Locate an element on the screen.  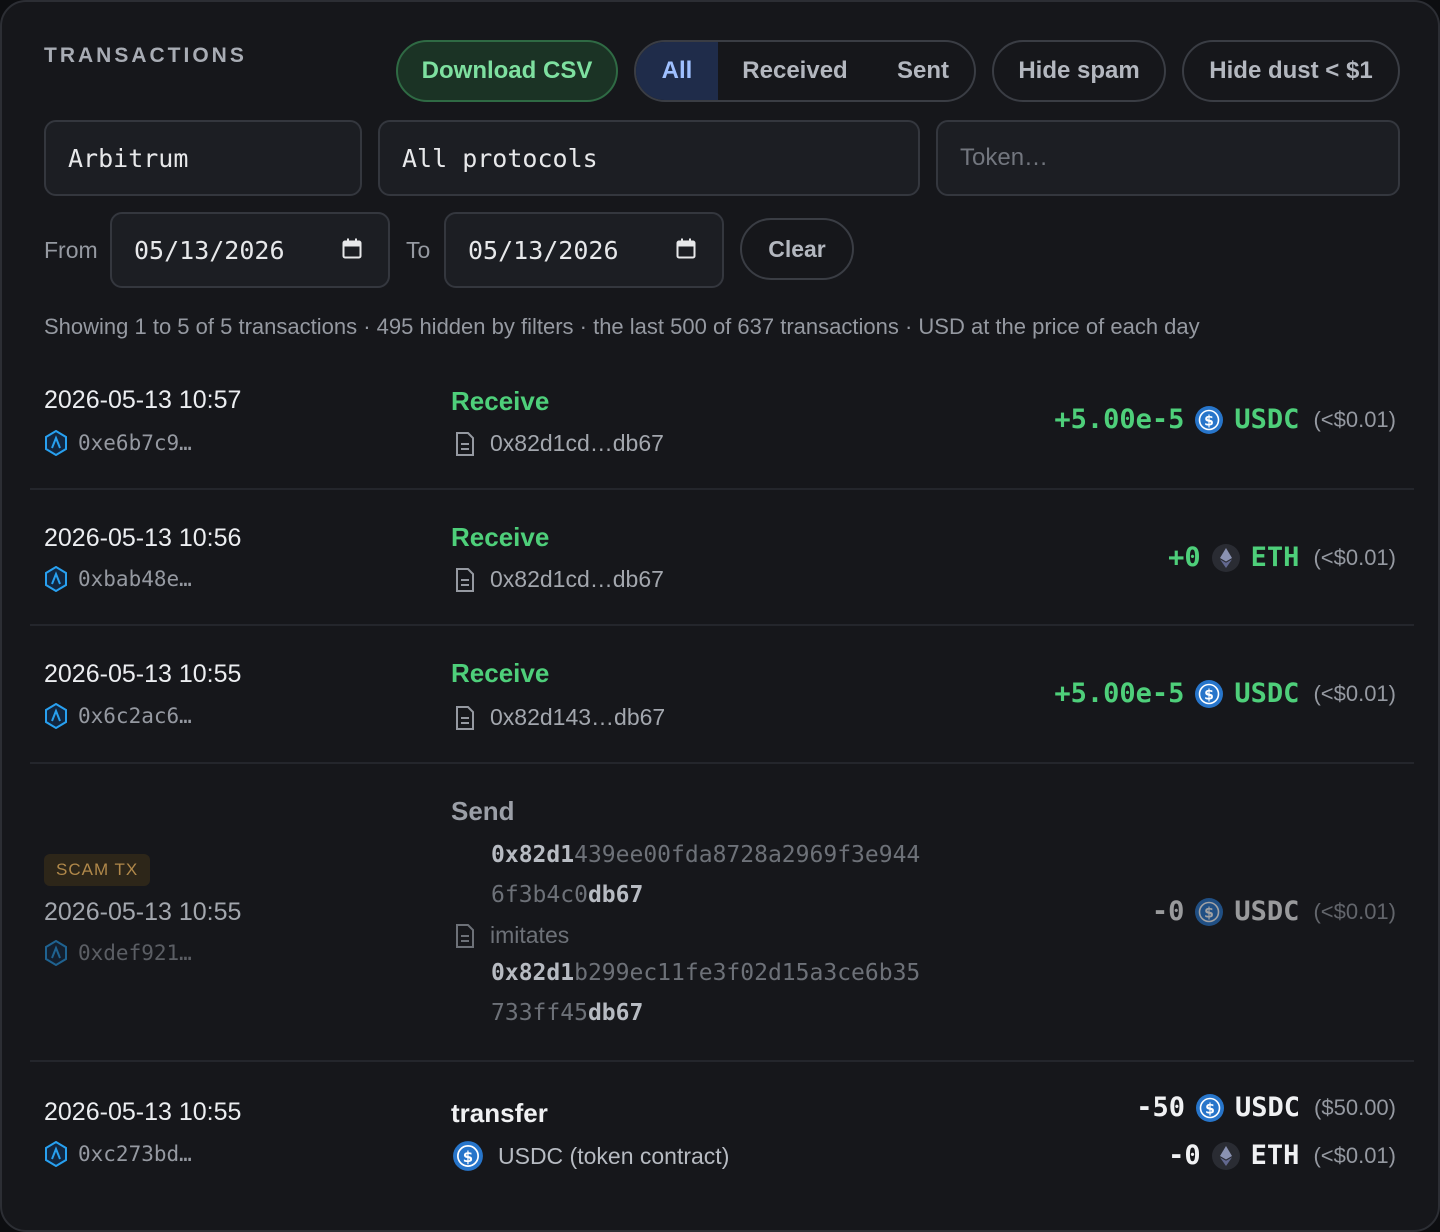
tx-amount: -0 $ USDC (<$0.01) is located at coordinates (1274, 911).